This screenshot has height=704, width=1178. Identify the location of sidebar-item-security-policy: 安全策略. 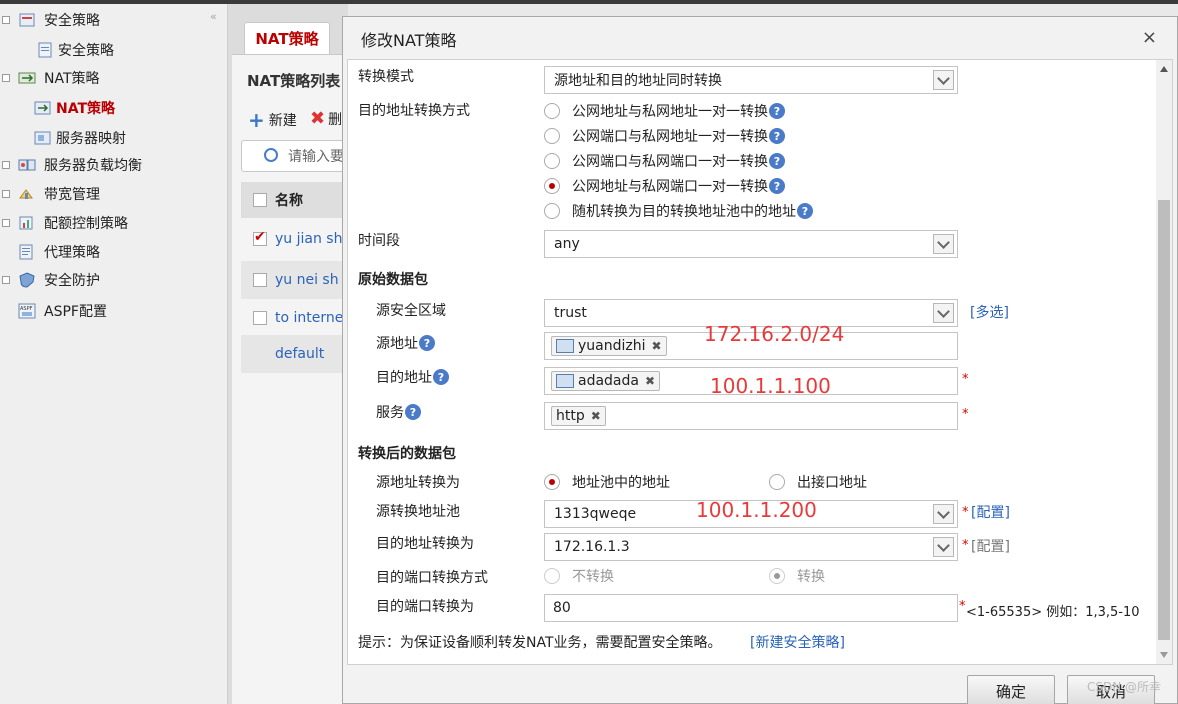
(75, 50).